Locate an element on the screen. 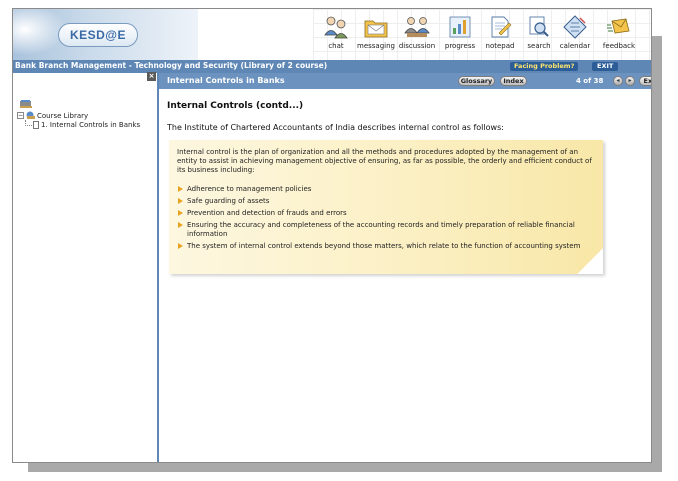 This screenshot has height=481, width=678. discussion-label: discussion is located at coordinates (417, 46).